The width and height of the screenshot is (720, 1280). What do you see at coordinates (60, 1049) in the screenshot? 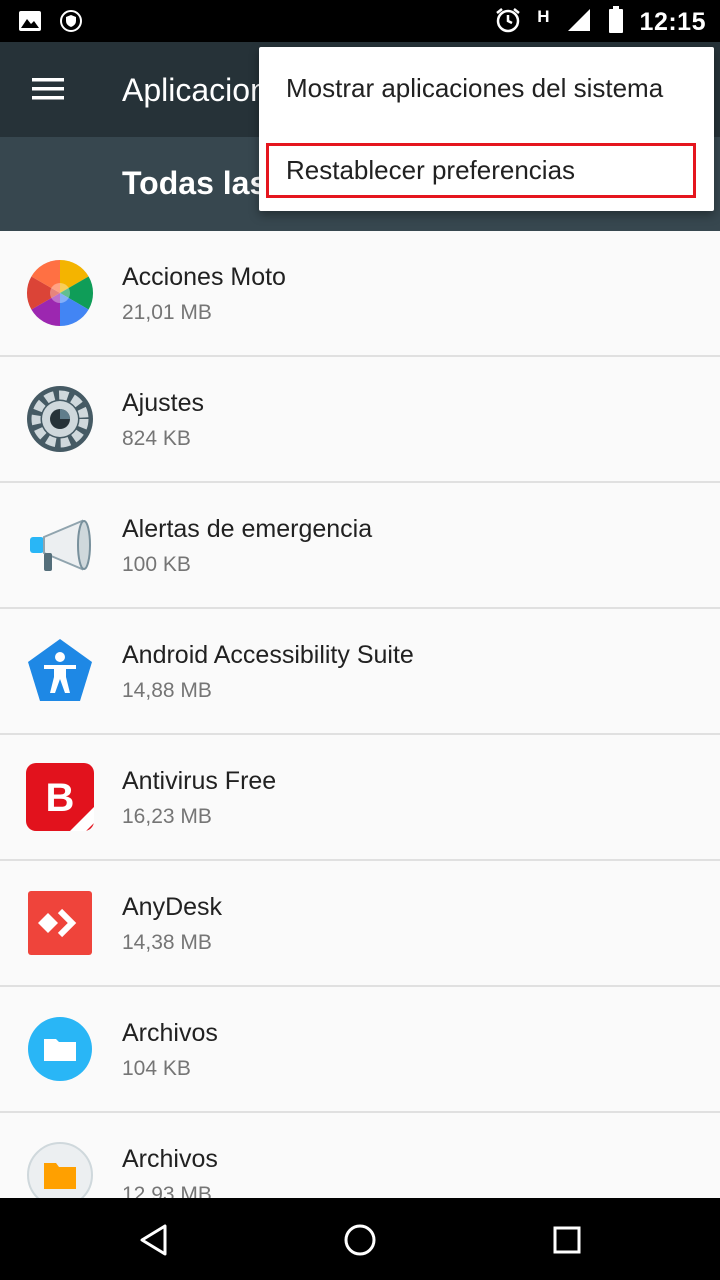
I see `files-icon` at bounding box center [60, 1049].